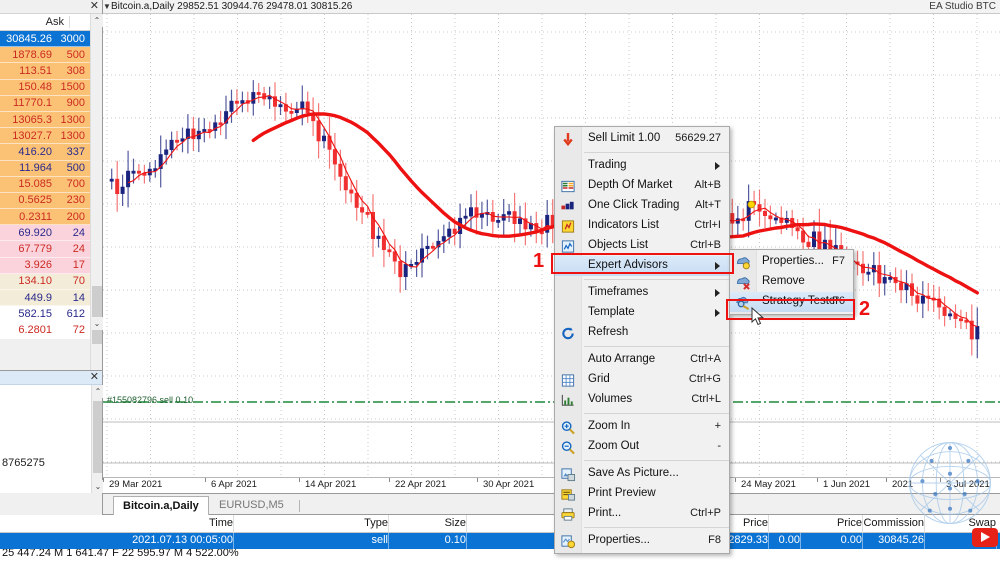  I want to click on scroll-down-icon: ⌄, so click(97, 323).